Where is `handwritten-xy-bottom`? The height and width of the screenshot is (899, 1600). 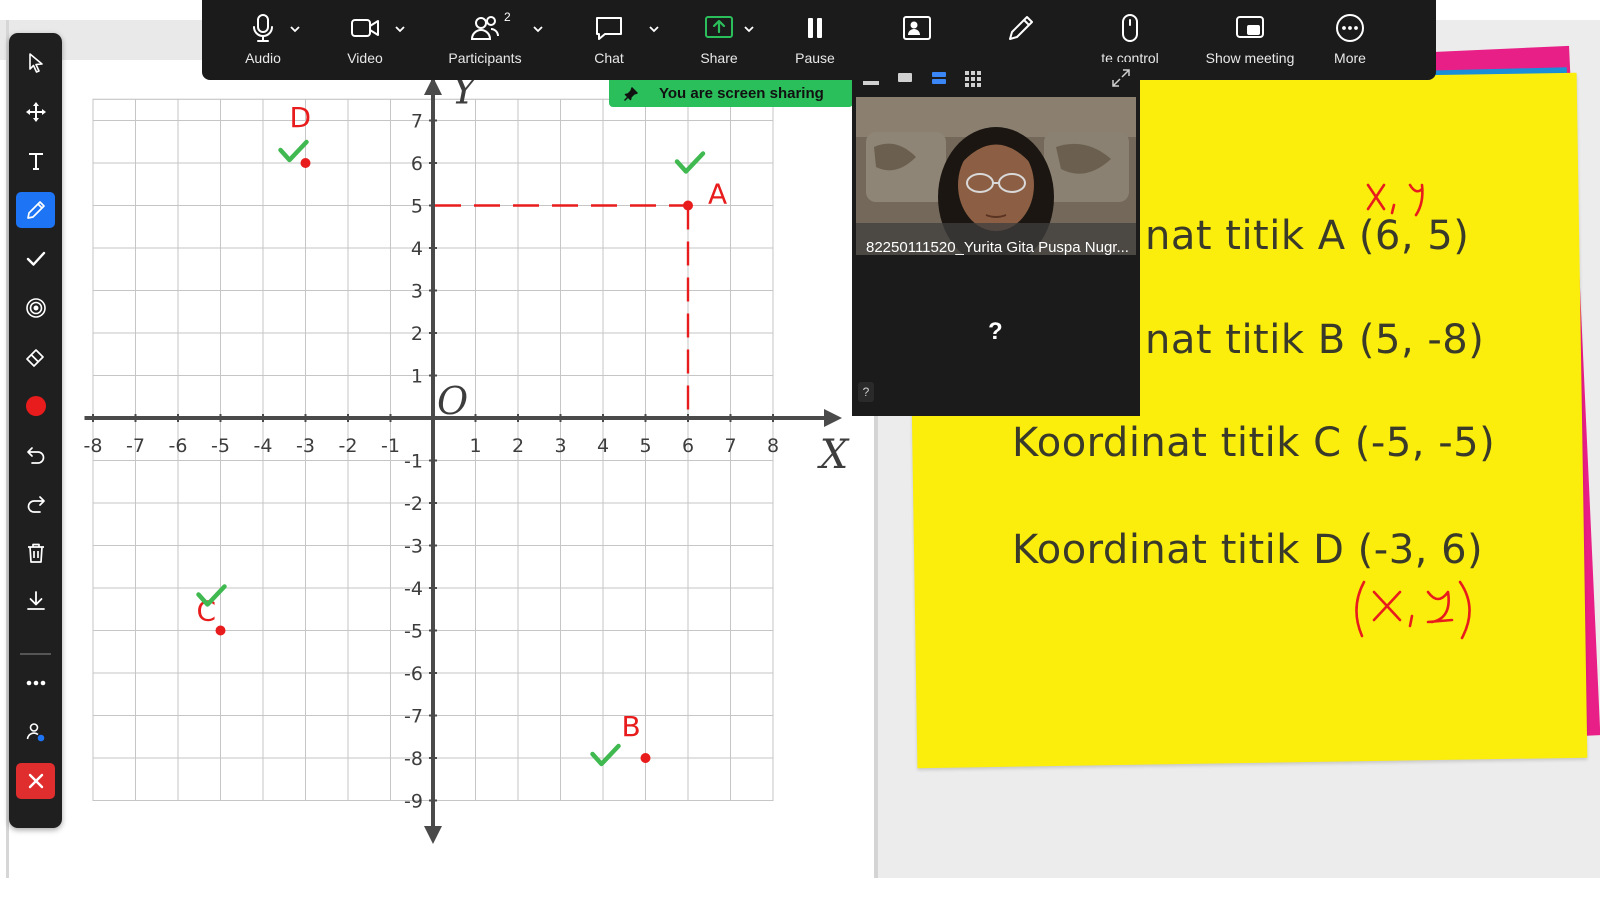
handwritten-xy-bottom is located at coordinates (1413, 610).